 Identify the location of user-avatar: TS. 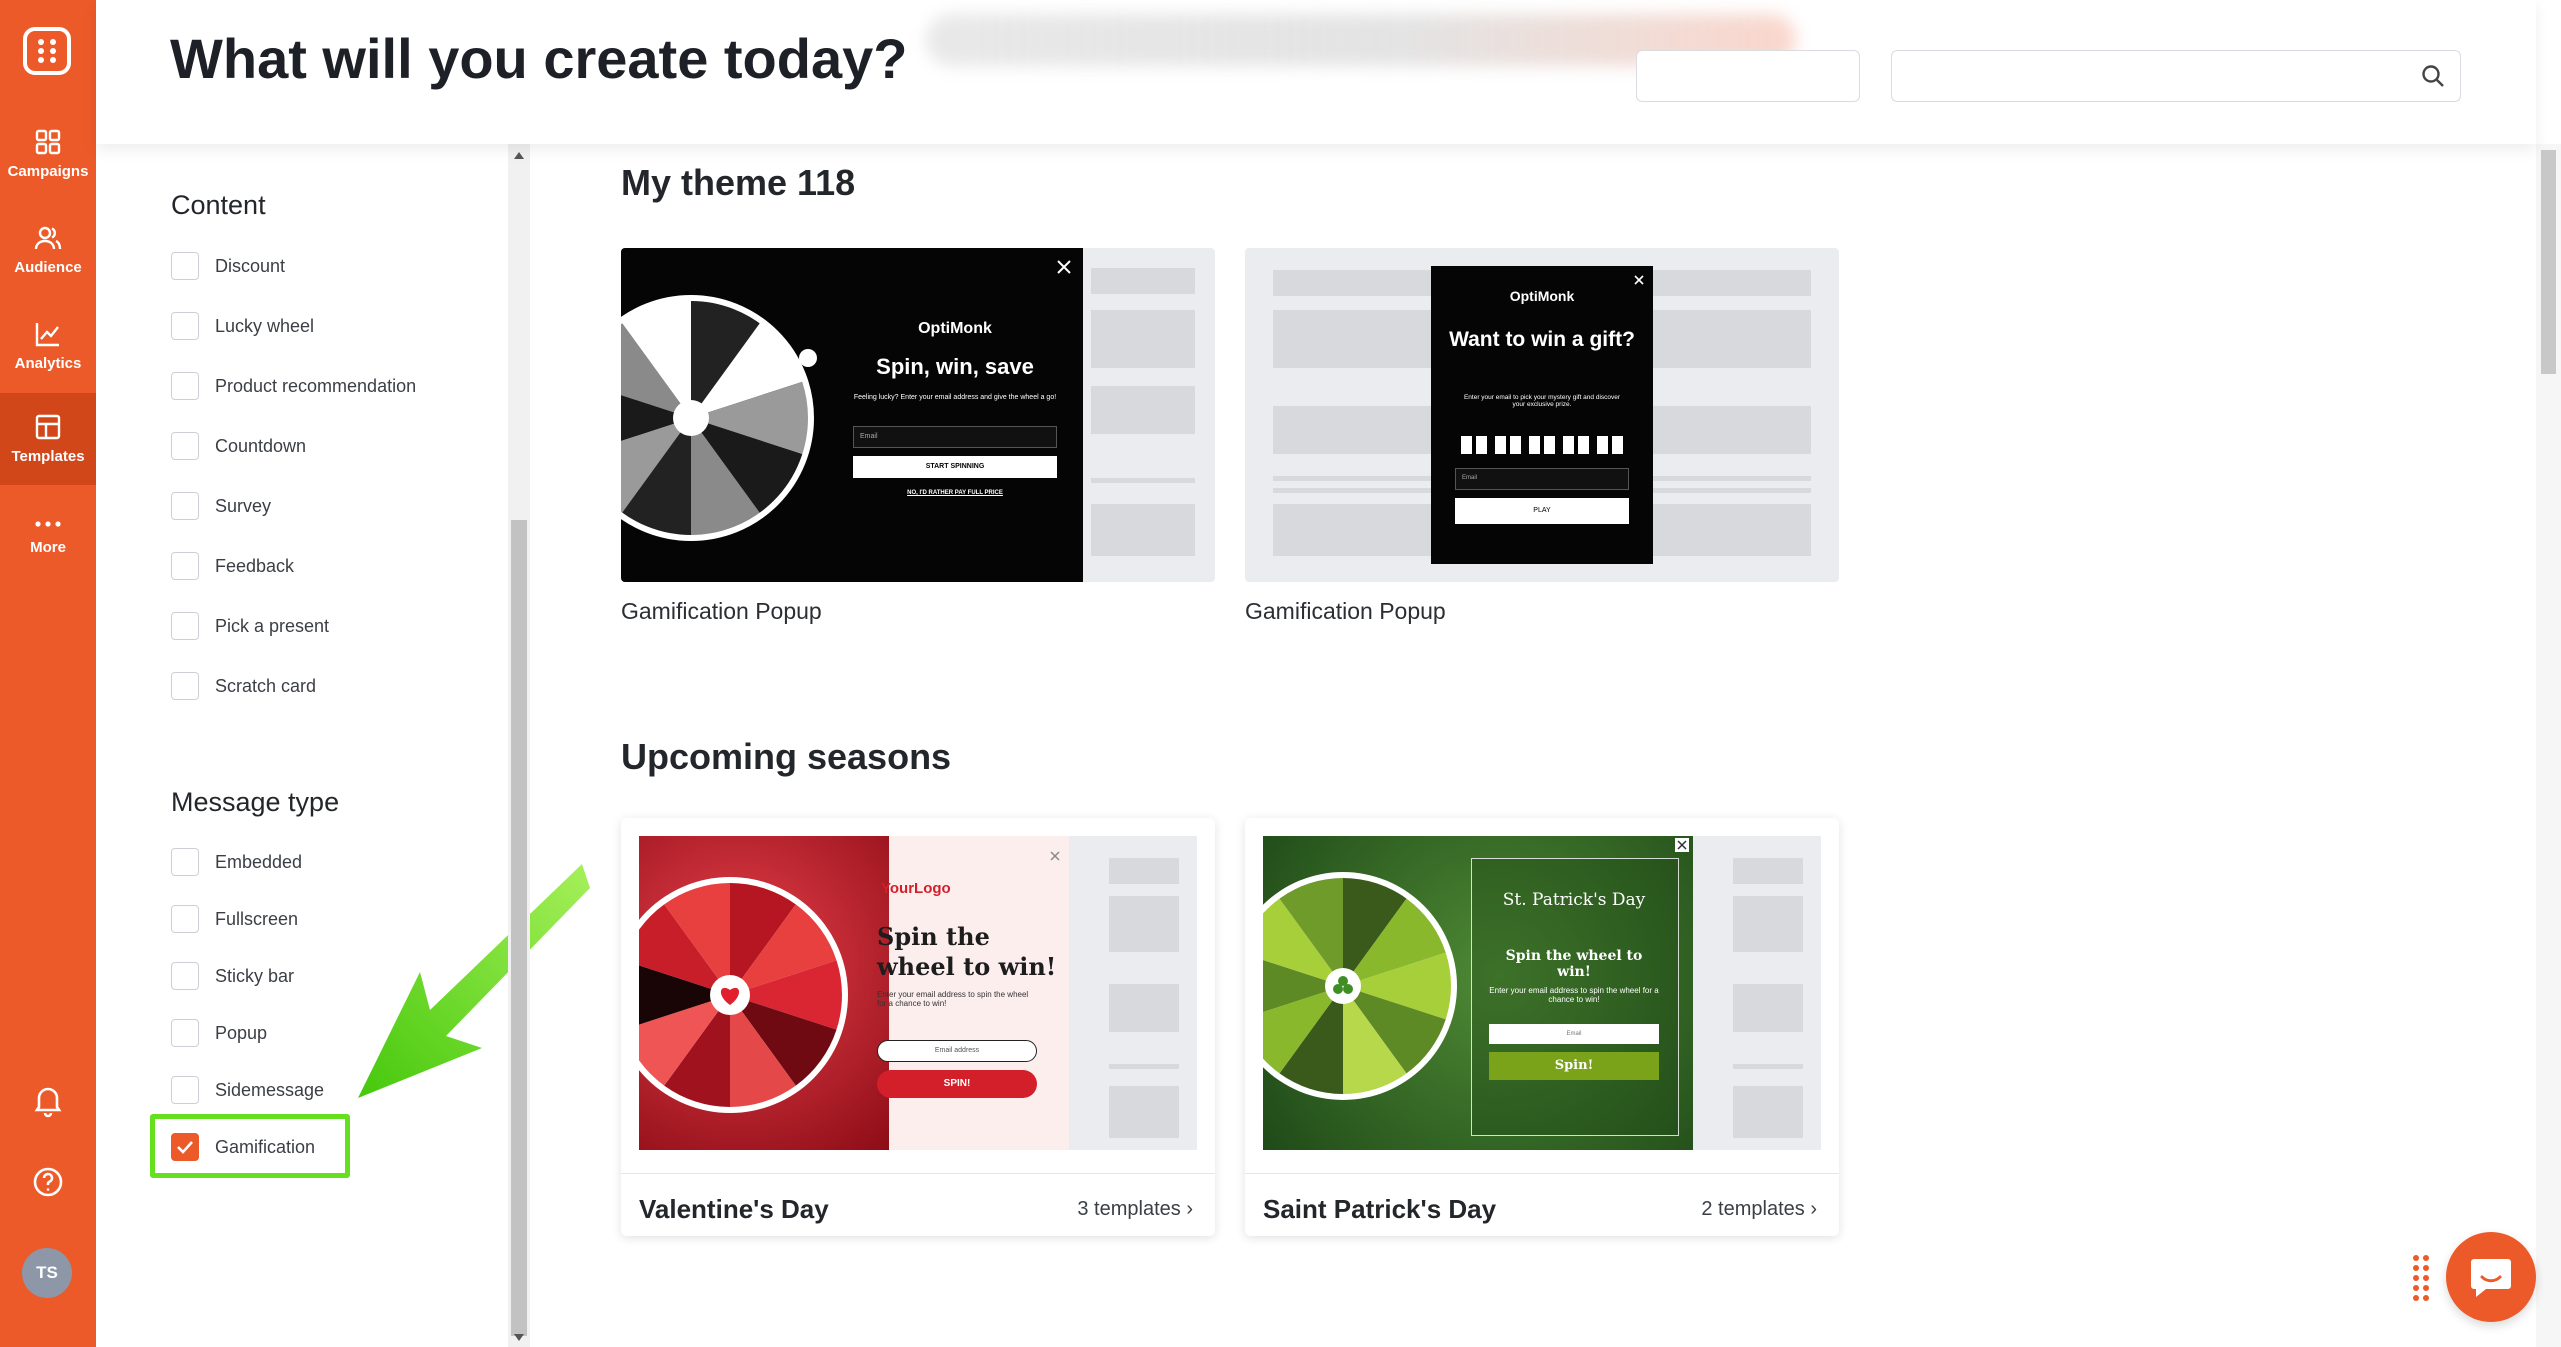
(47, 1273).